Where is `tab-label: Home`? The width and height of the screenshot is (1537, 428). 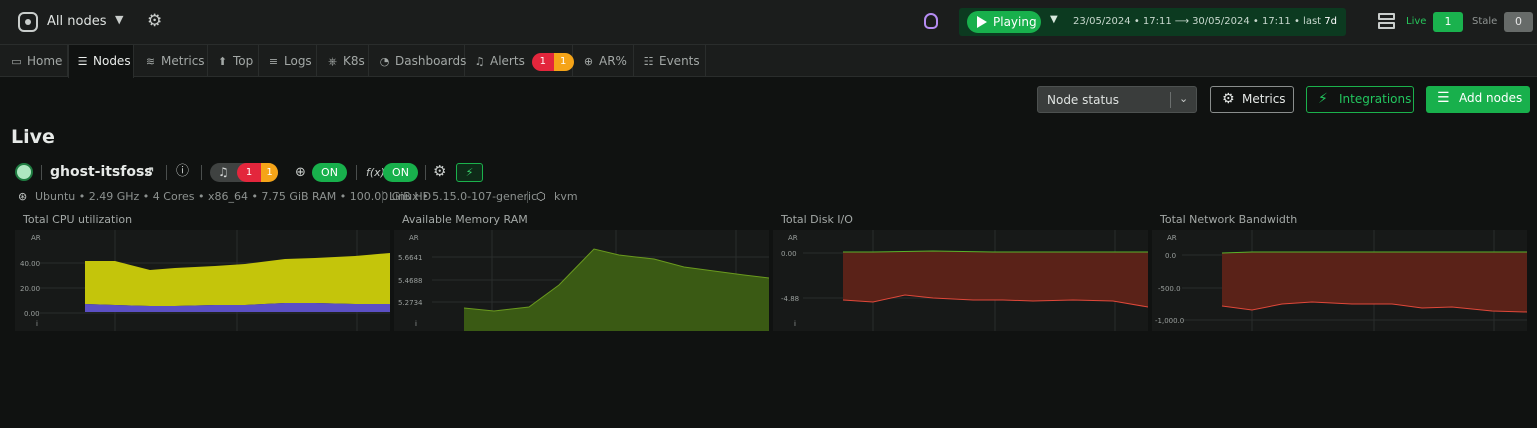
tab-label: Home is located at coordinates (45, 61).